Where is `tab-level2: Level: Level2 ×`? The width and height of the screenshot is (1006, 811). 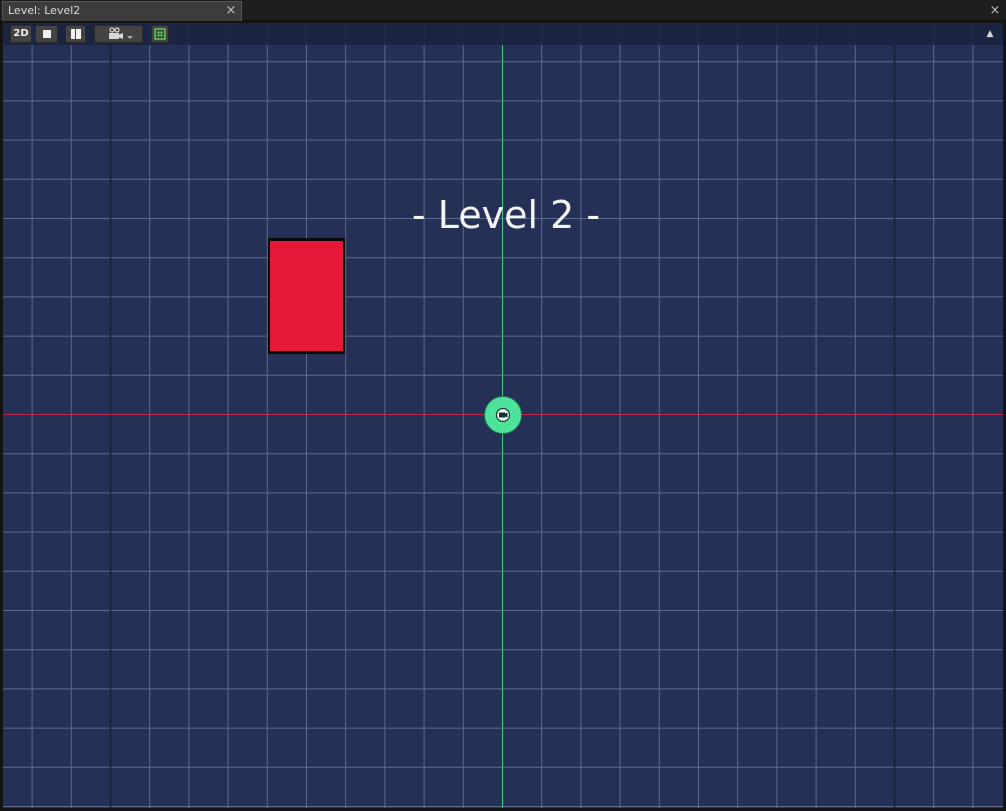 tab-level2: Level: Level2 × is located at coordinates (122, 11).